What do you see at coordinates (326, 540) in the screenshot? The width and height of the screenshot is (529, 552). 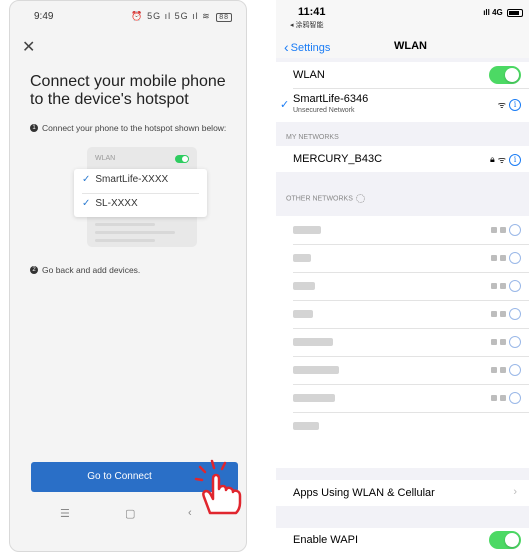 I see `enable-wapi-label: Enable WAPI` at bounding box center [326, 540].